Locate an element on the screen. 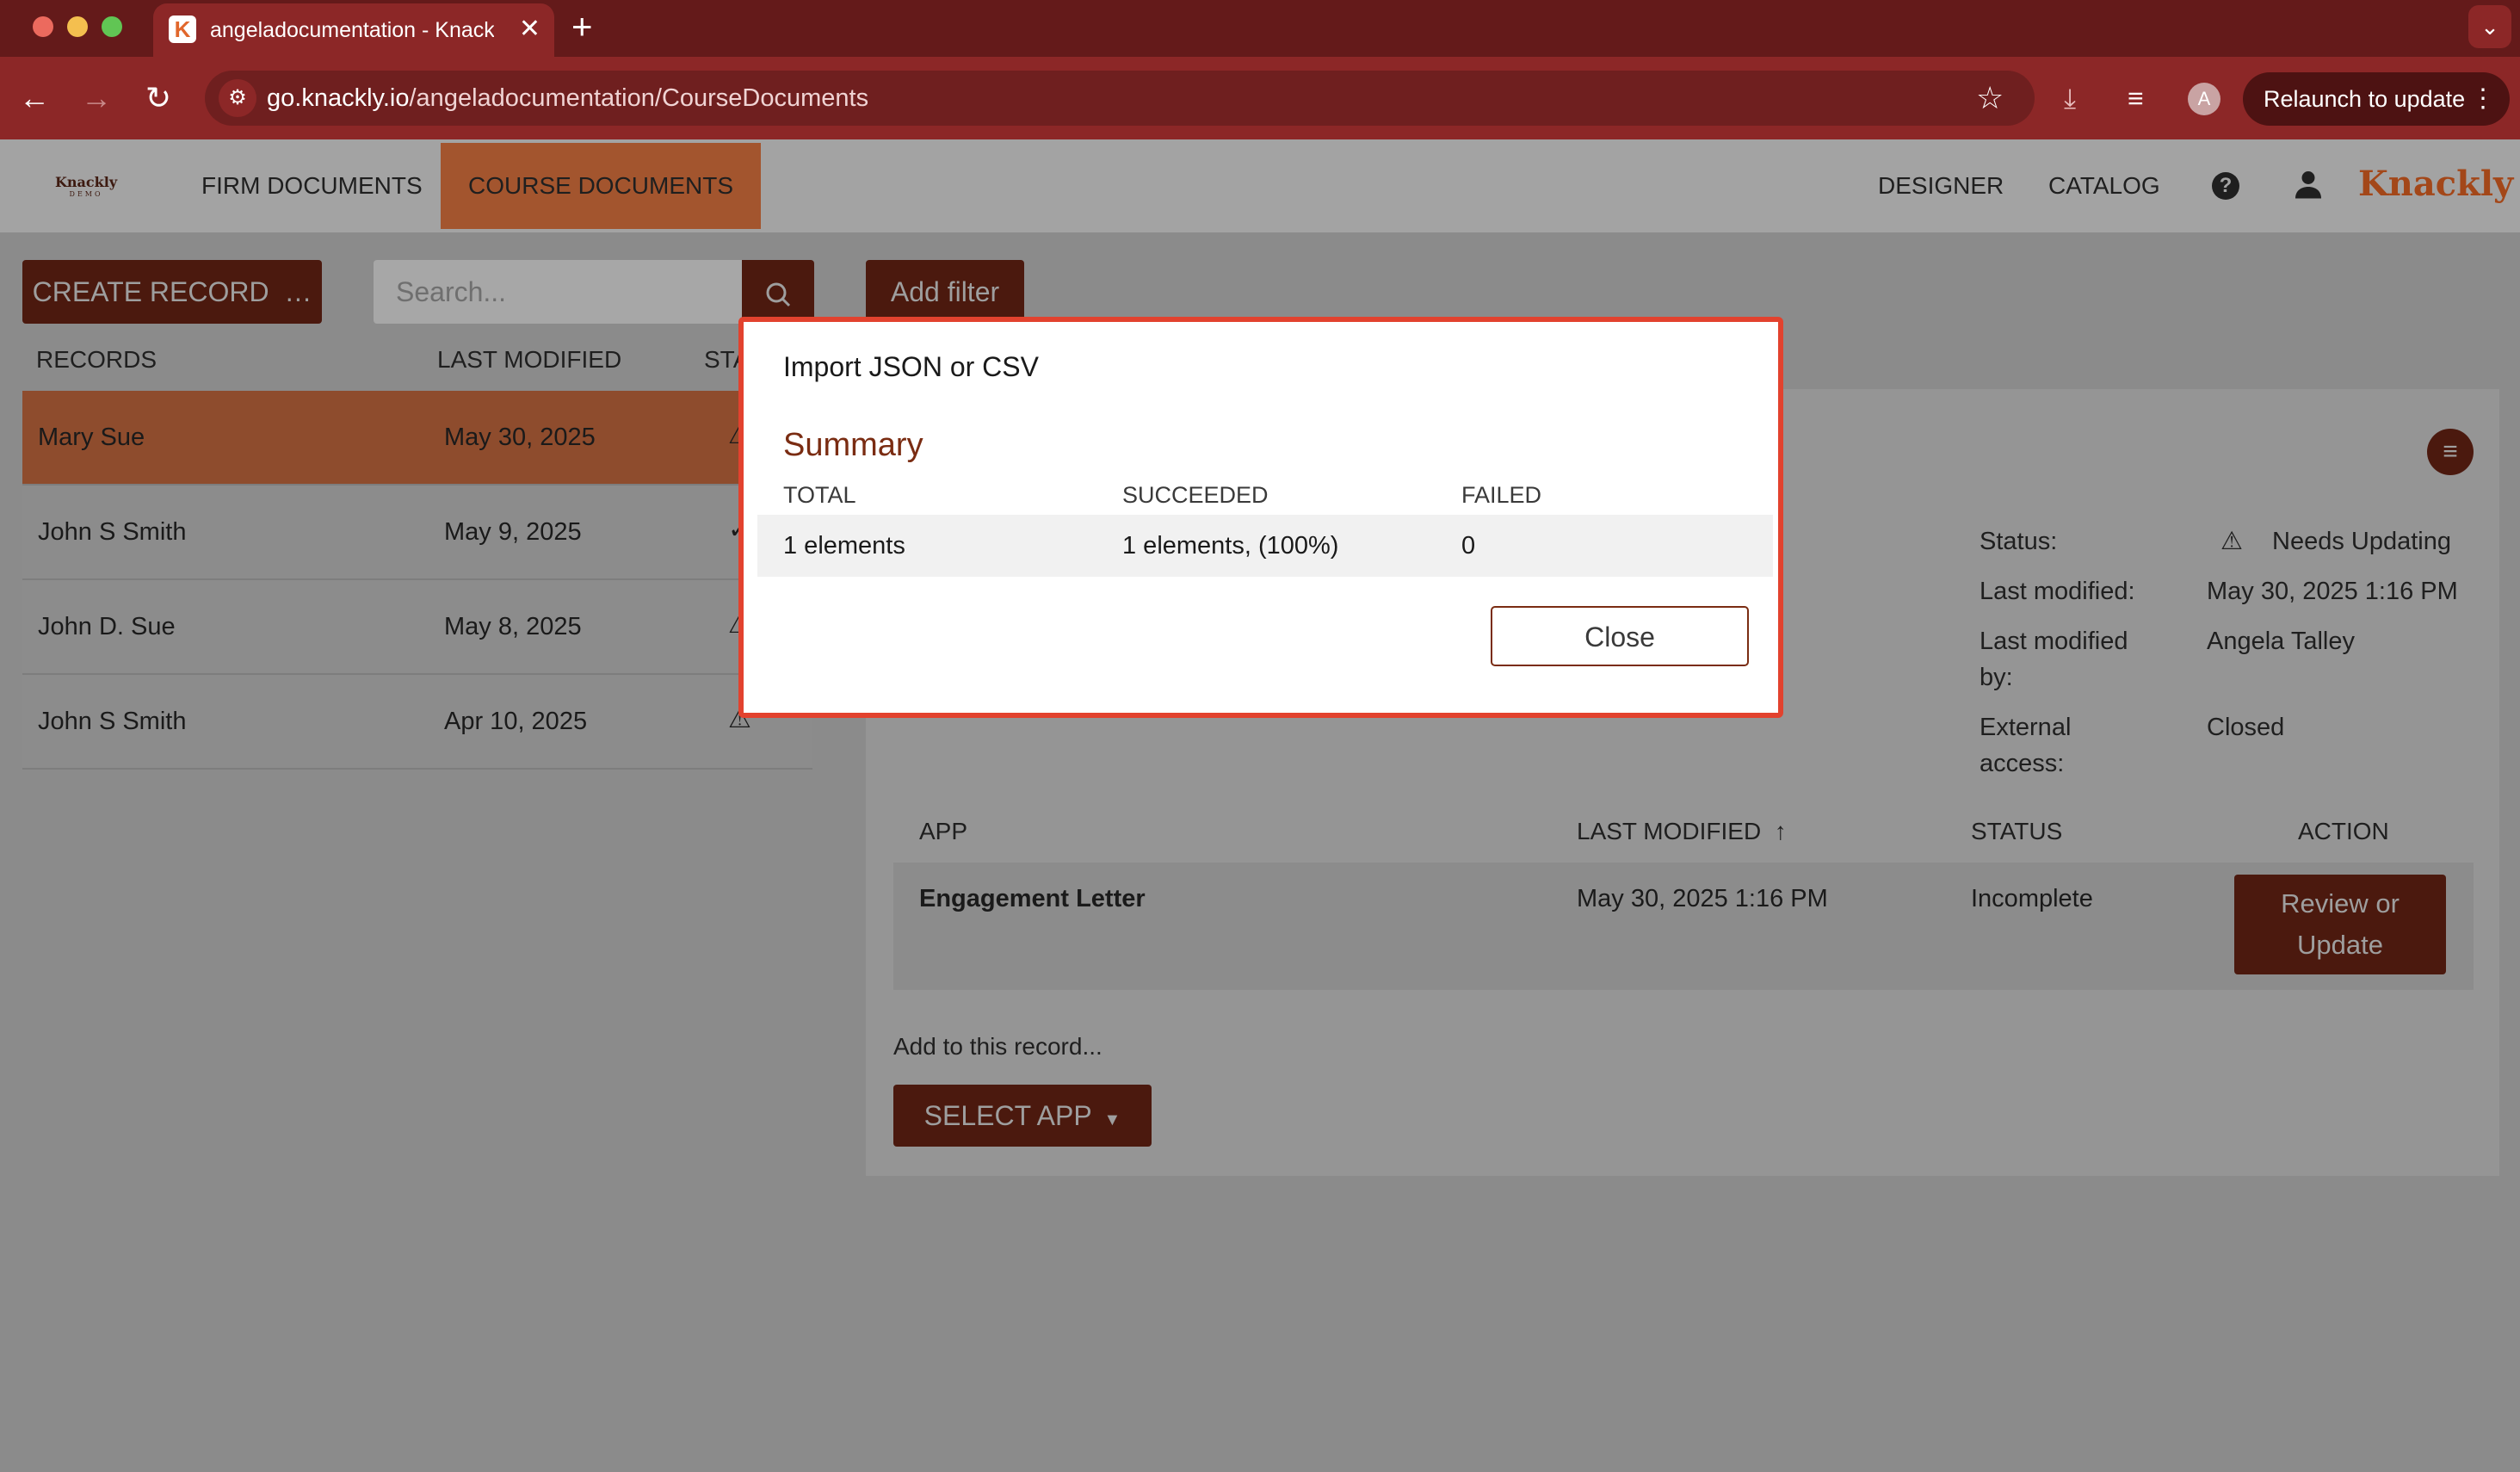 This screenshot has width=2520, height=1472. summary-row: 1 elements 1 elements, (100%) 0 is located at coordinates (1265, 546).